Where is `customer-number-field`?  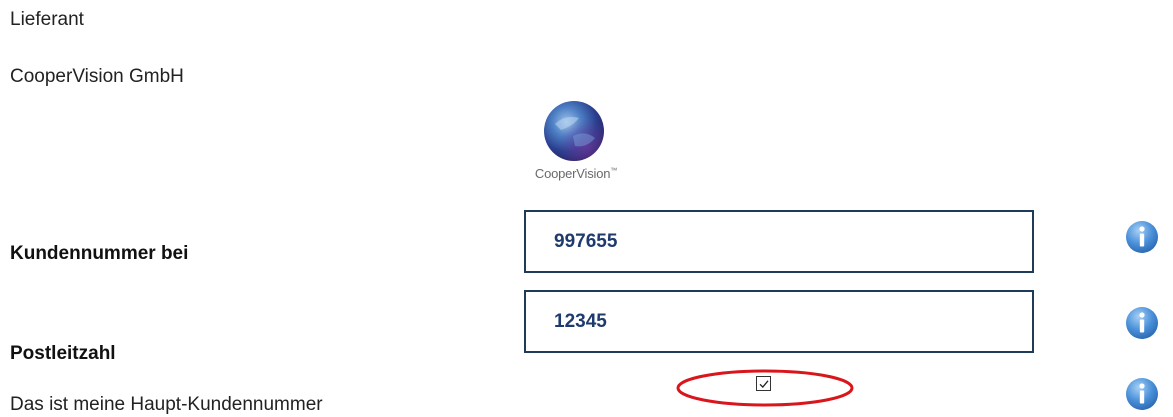 customer-number-field is located at coordinates (779, 241).